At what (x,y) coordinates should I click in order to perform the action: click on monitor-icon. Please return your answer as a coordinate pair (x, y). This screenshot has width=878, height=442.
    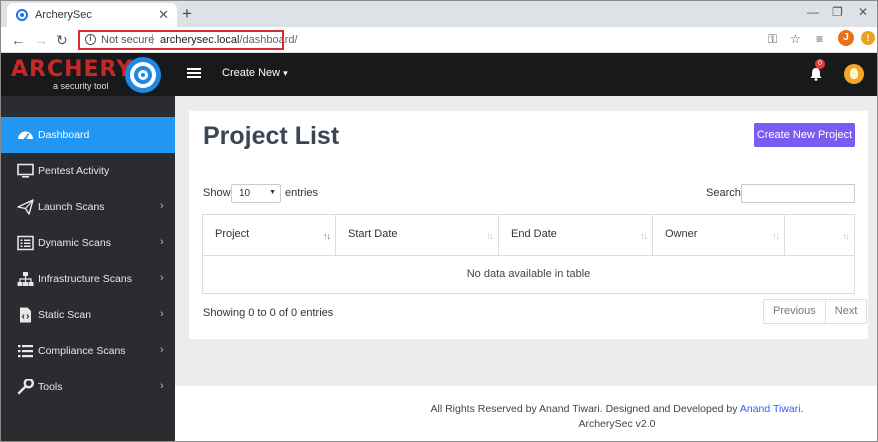
    Looking at the image, I should click on (25, 170).